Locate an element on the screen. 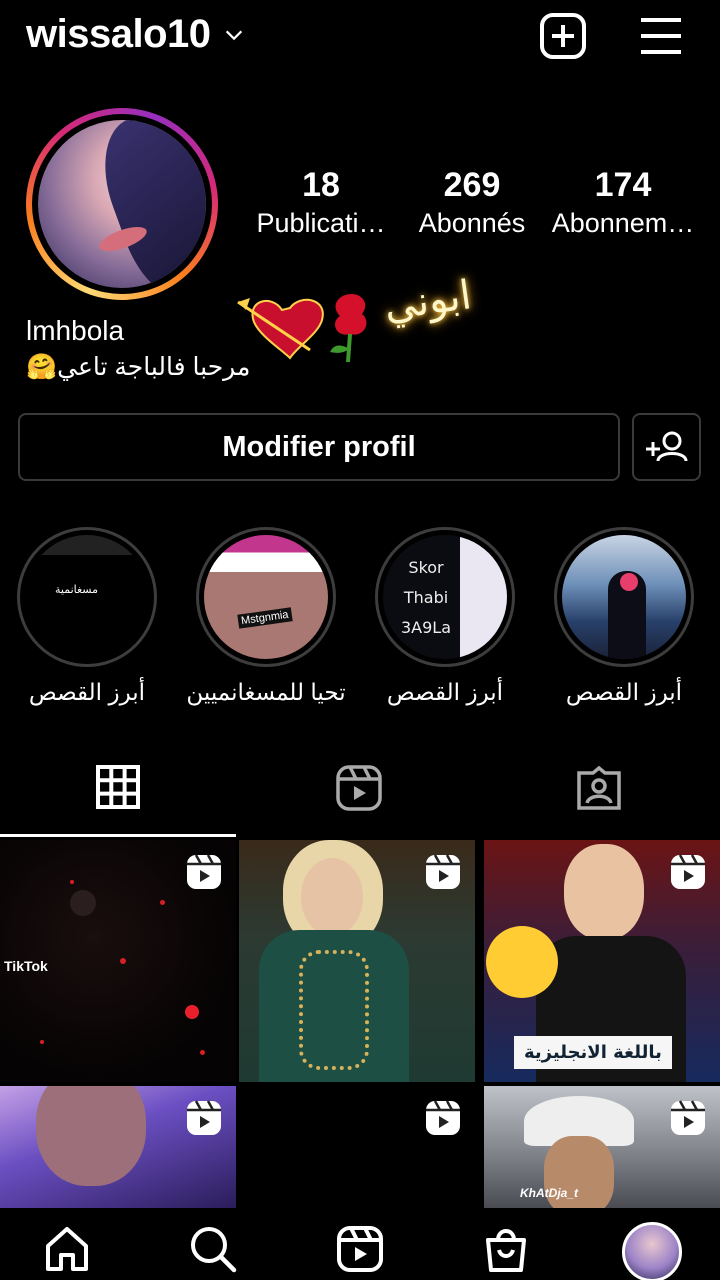  profile-tab-avatar is located at coordinates (652, 1251).